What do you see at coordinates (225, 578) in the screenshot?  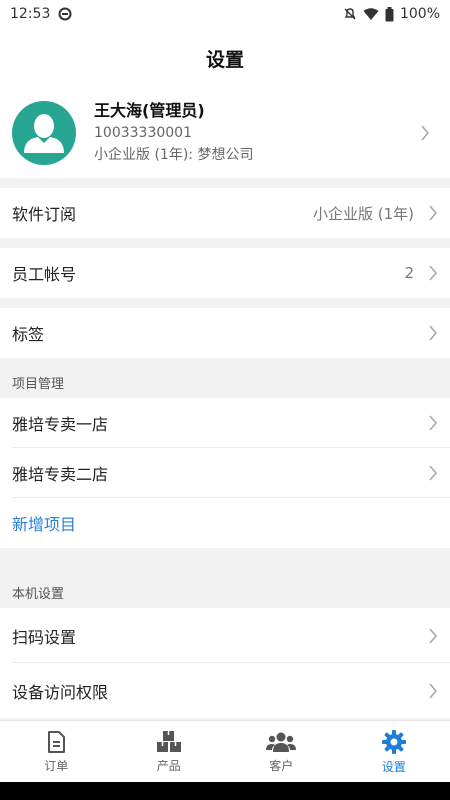 I see `section-label-device: 本机设置` at bounding box center [225, 578].